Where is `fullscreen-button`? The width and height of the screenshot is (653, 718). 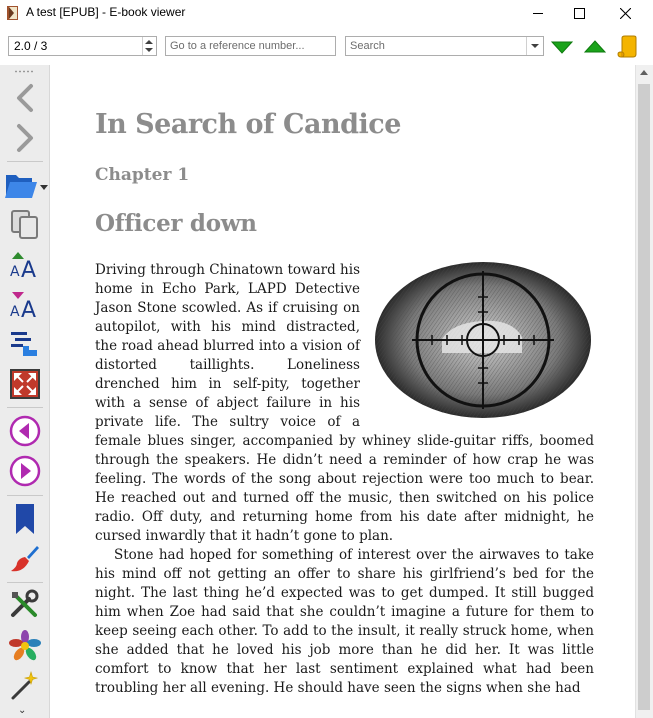 fullscreen-button is located at coordinates (25, 384).